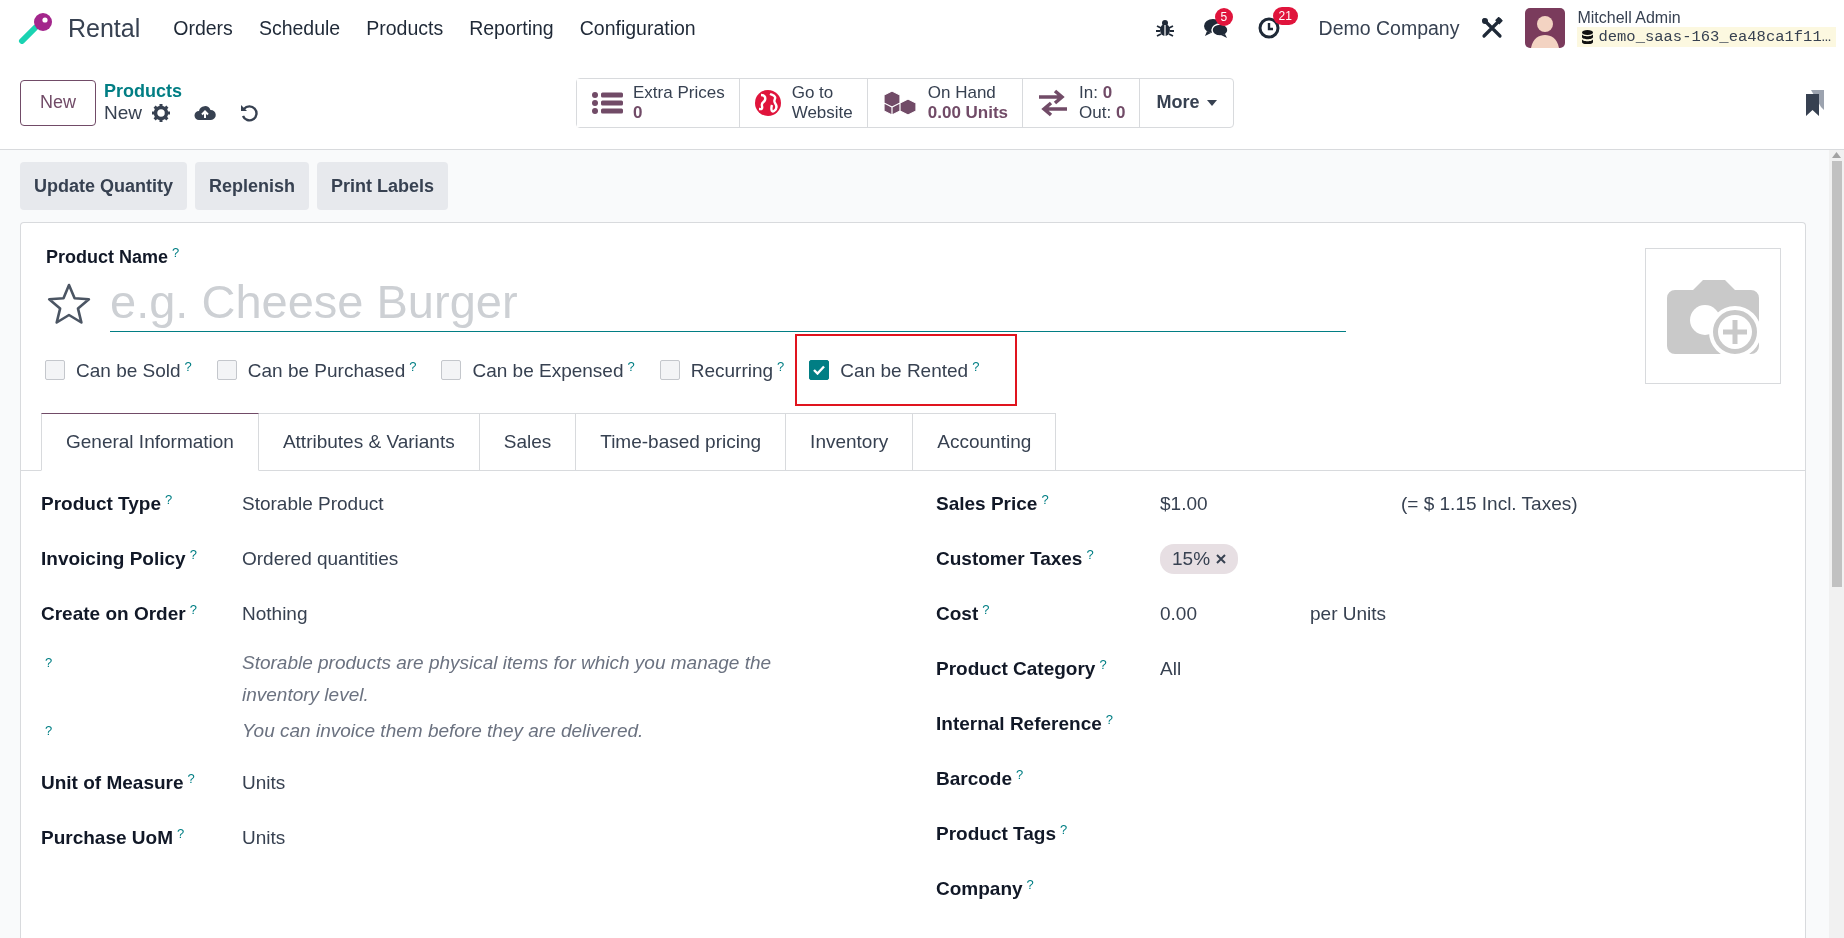 This screenshot has width=1844, height=938. Describe the element at coordinates (405, 28) in the screenshot. I see `menu-item: Products` at that location.